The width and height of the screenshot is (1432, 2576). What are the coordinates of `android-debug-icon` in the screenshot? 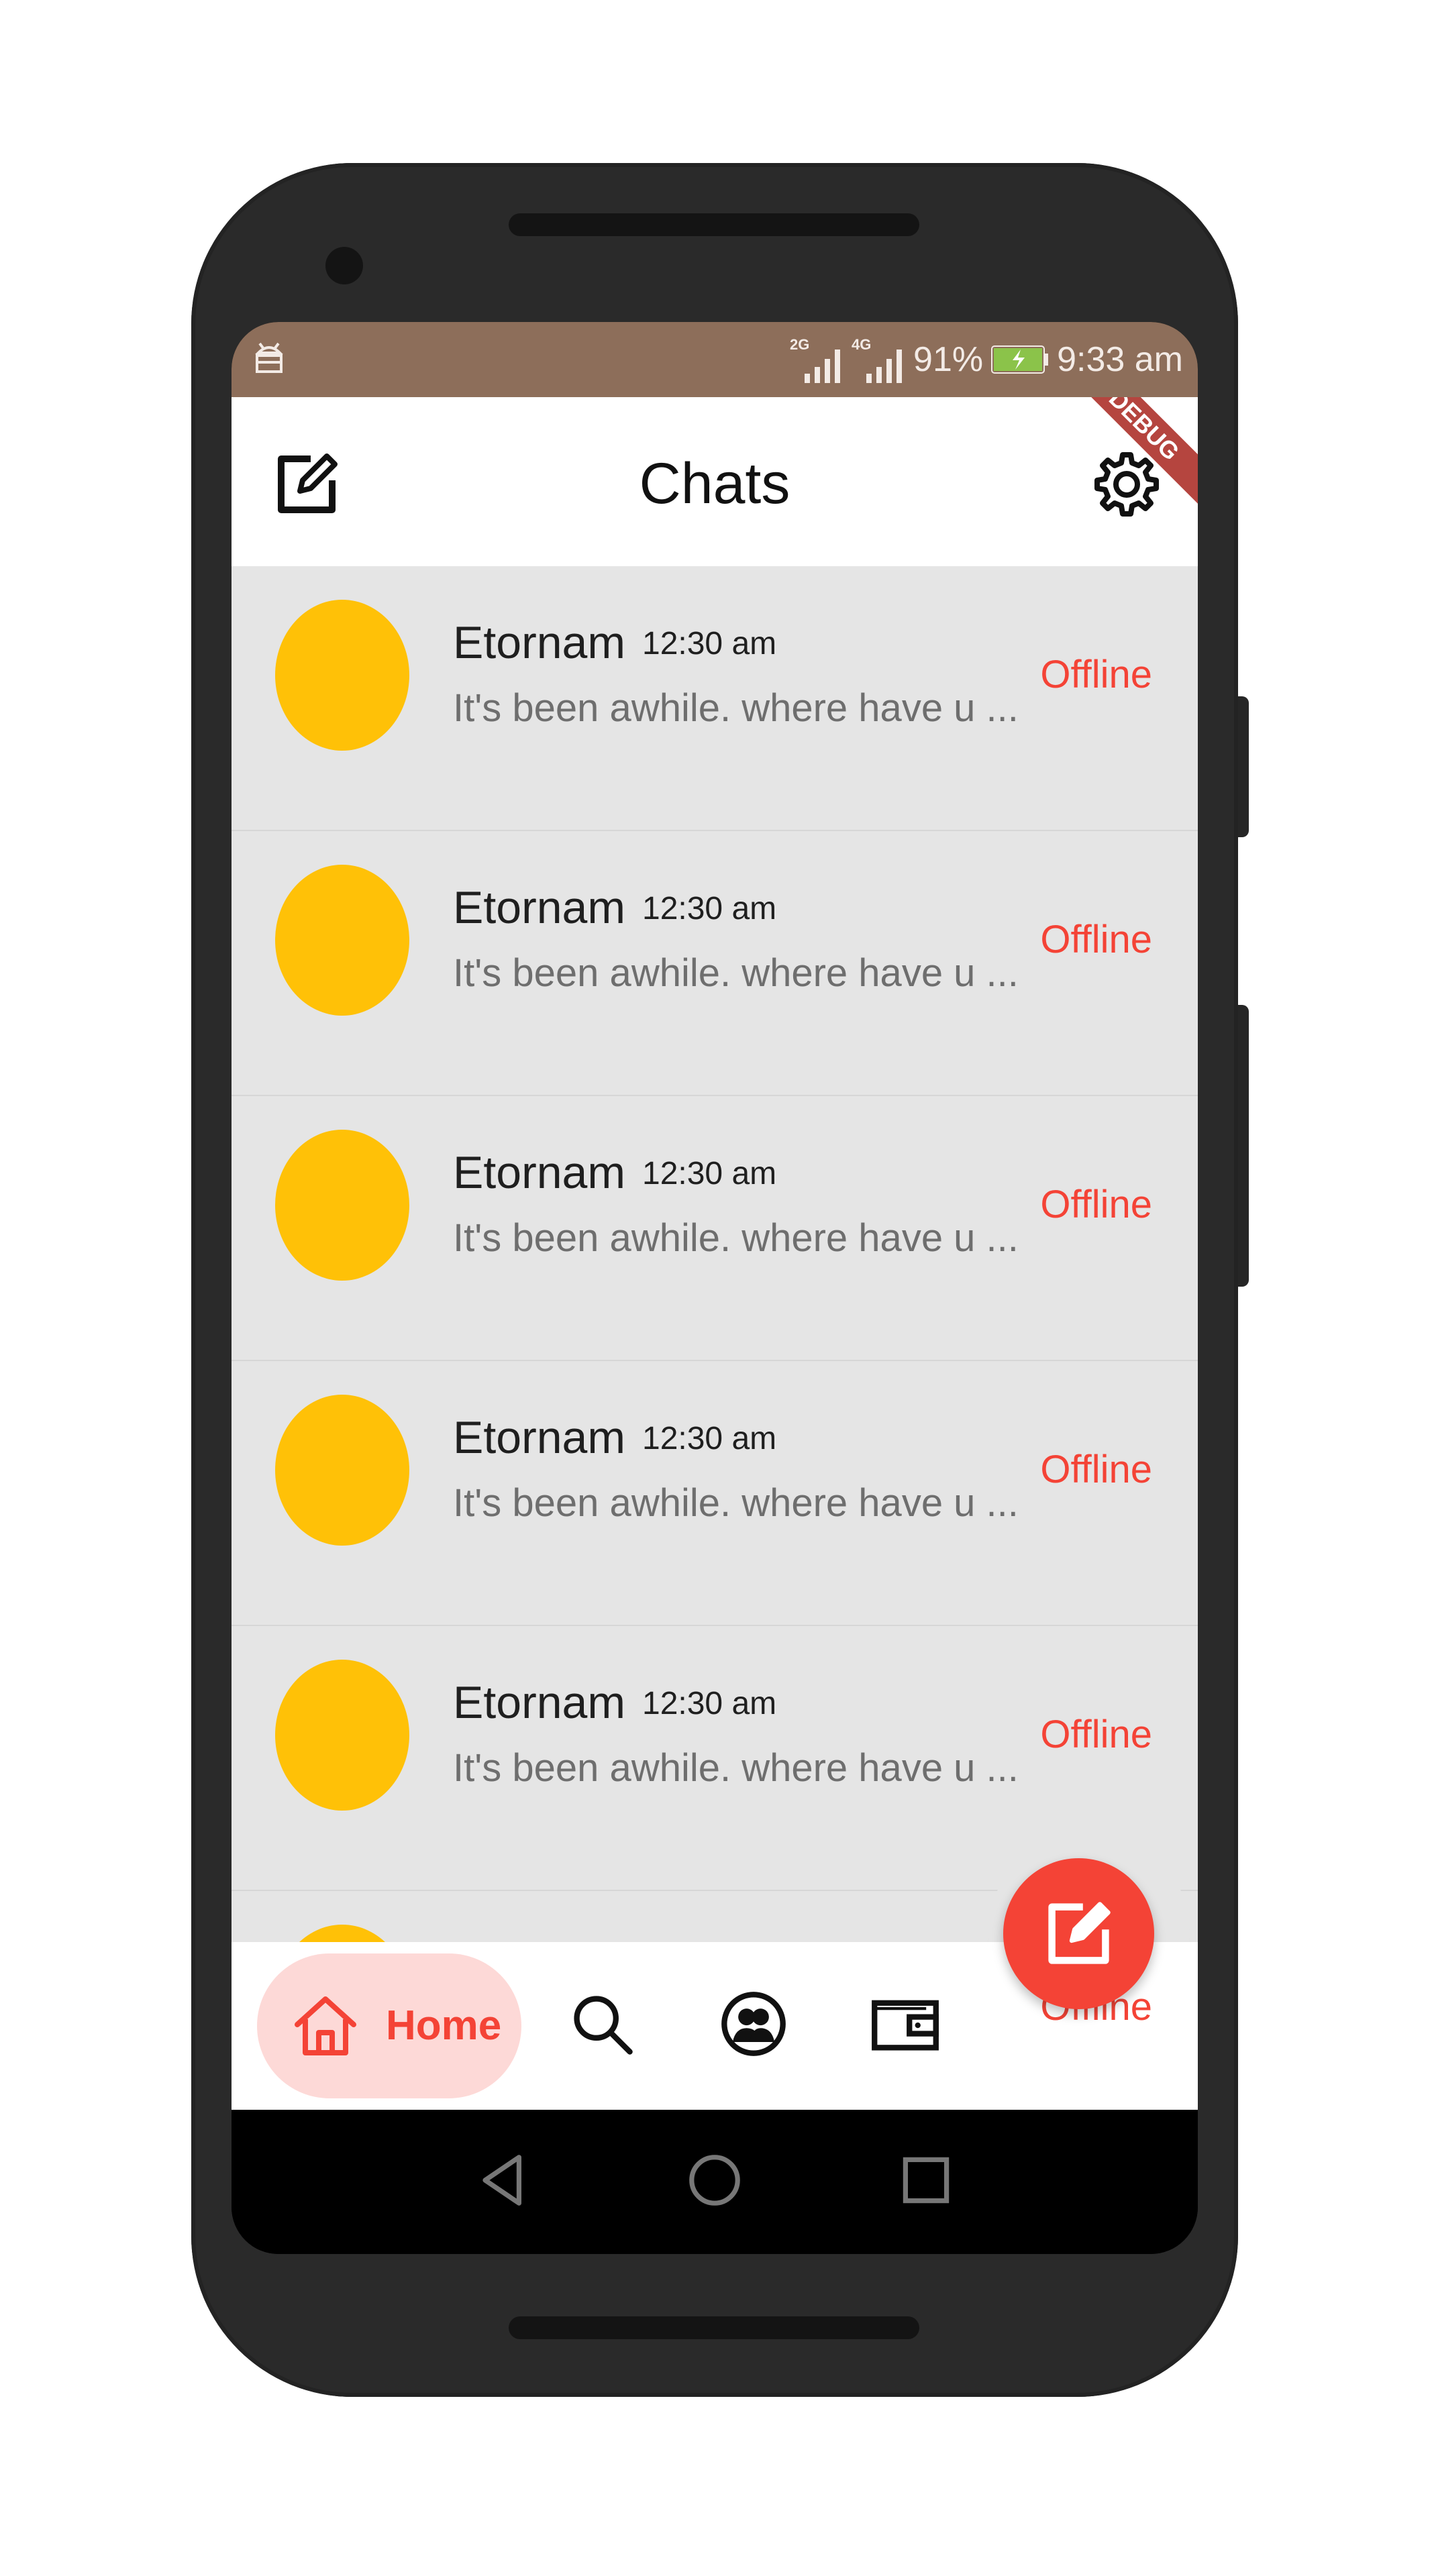 It's located at (269, 357).